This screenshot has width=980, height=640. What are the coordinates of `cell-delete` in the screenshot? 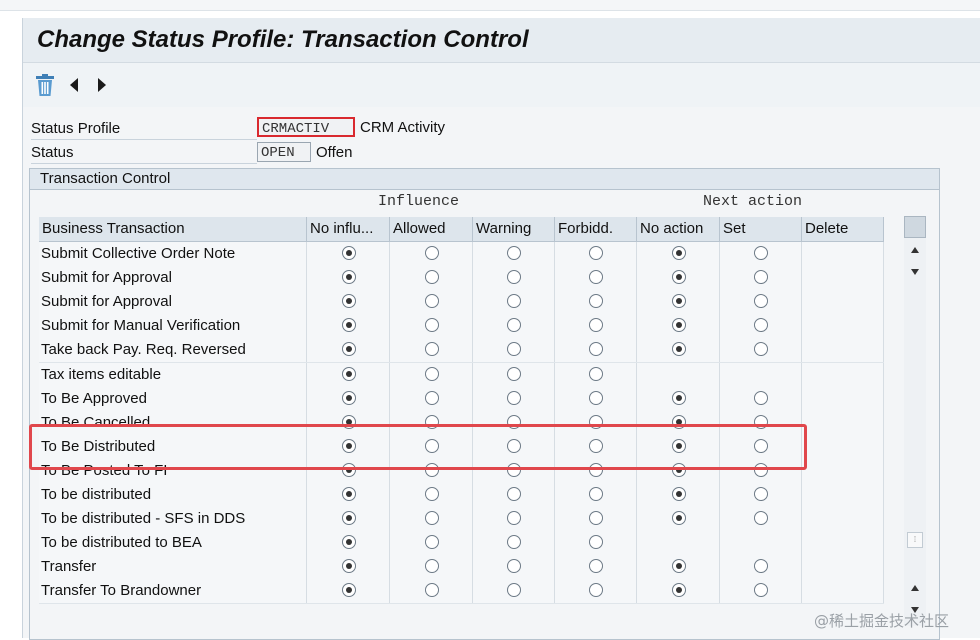 It's located at (843, 254).